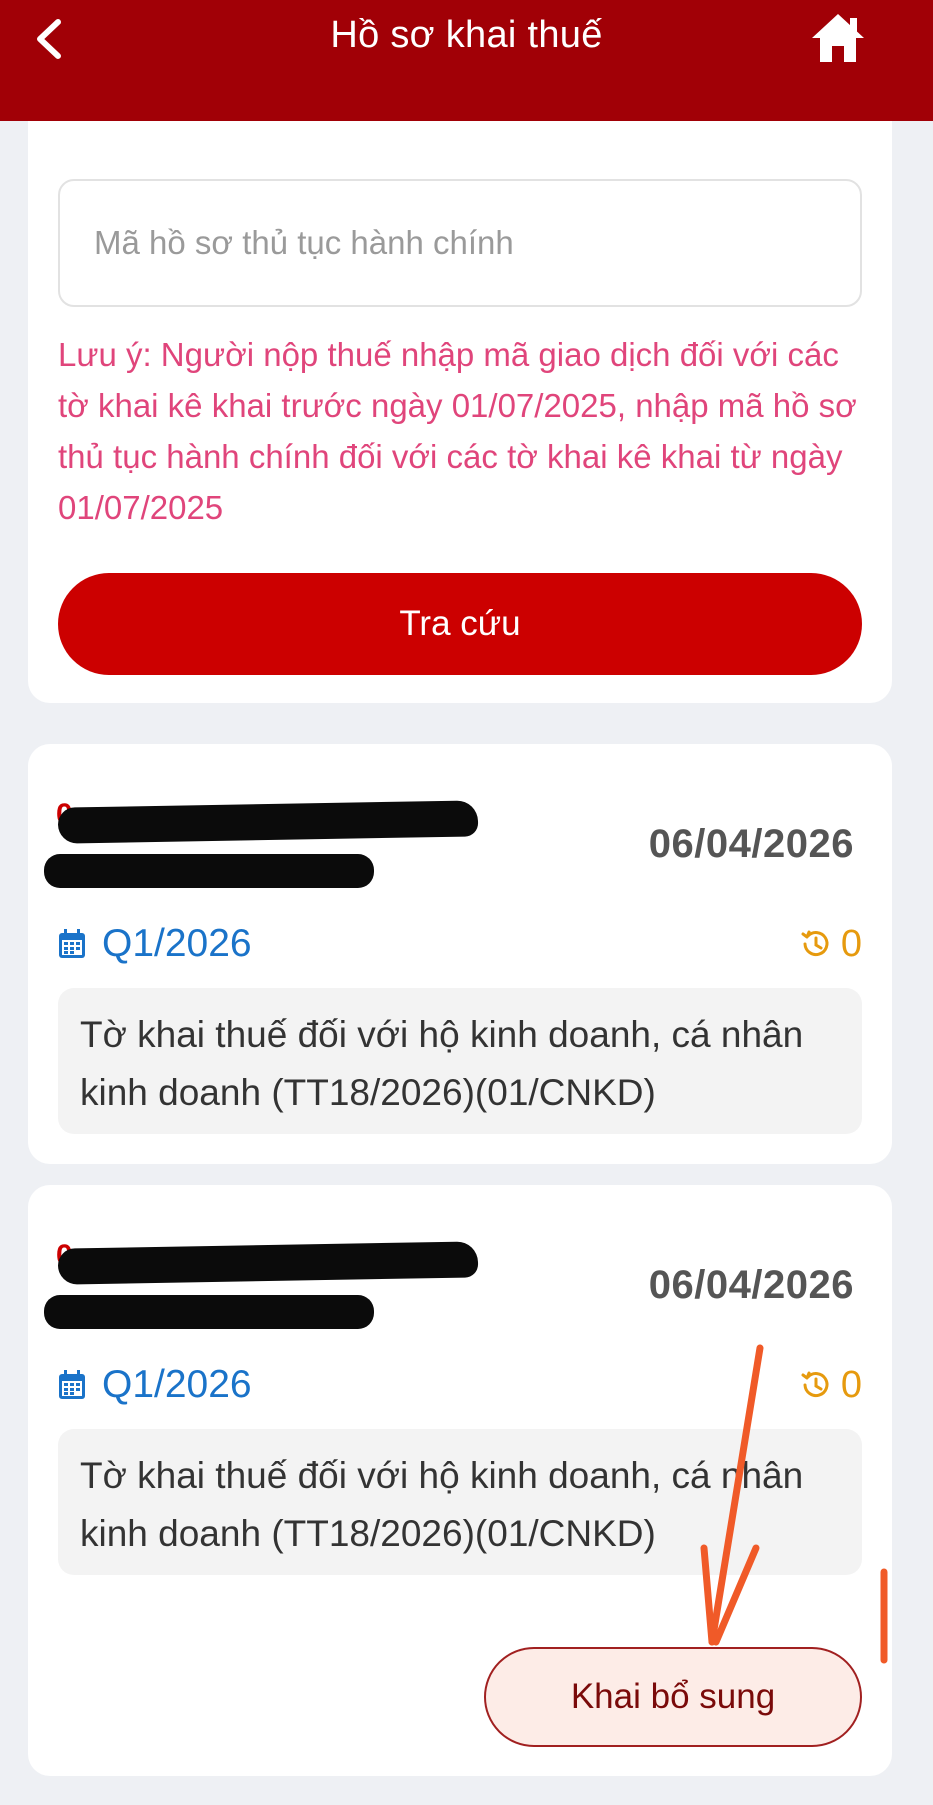 The width and height of the screenshot is (933, 1805). What do you see at coordinates (838, 38) in the screenshot?
I see `home-icon` at bounding box center [838, 38].